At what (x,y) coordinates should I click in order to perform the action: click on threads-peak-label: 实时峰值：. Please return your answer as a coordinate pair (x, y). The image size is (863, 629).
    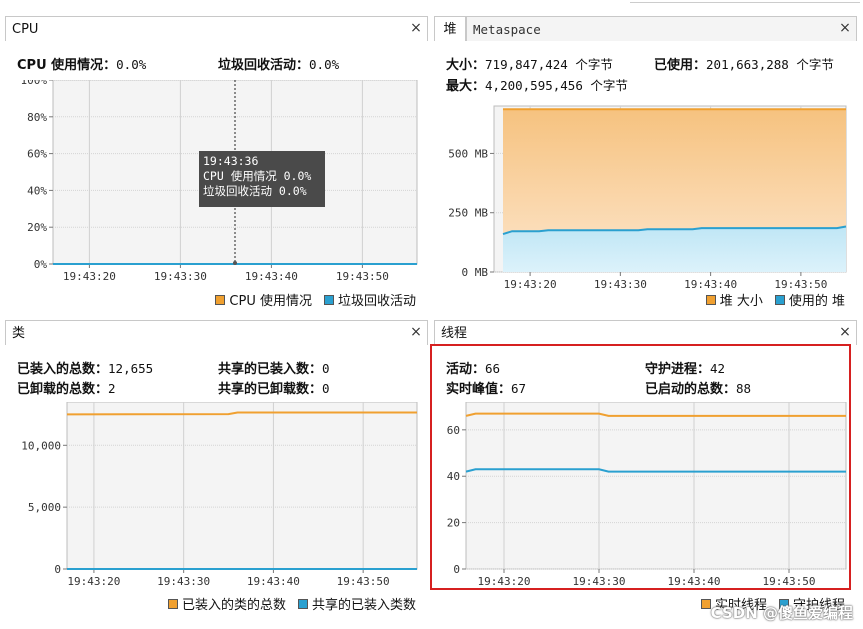
    Looking at the image, I should click on (479, 389).